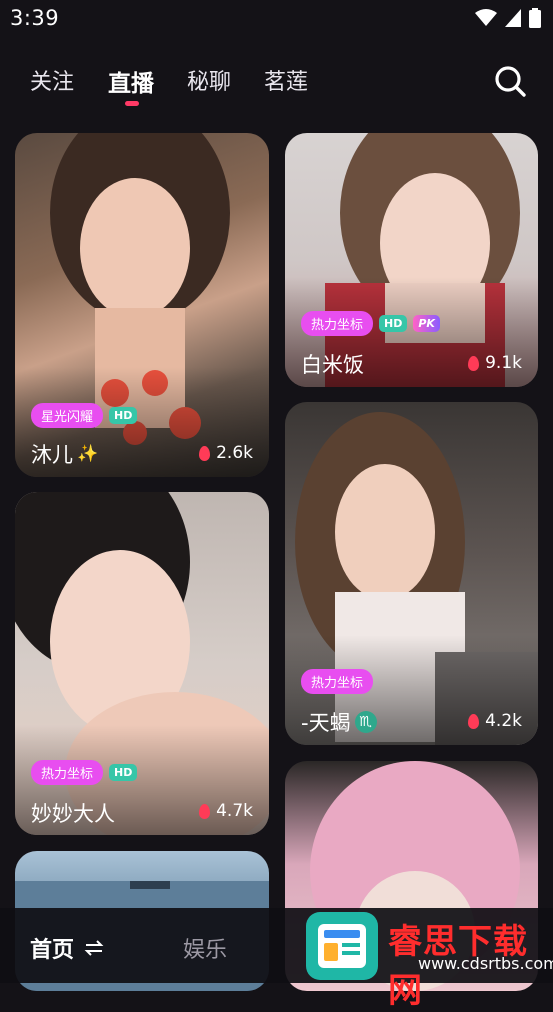 The image size is (553, 1012). I want to click on tab-follow: 关注, so click(52, 80).